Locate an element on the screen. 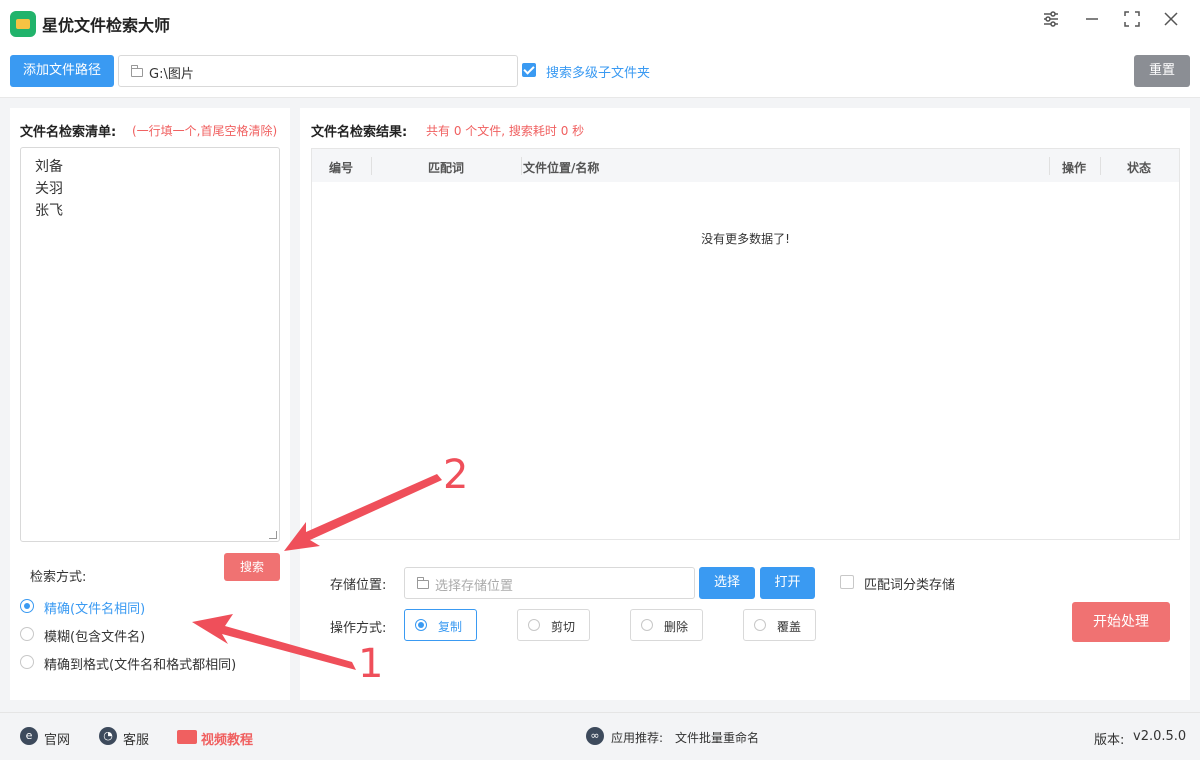 The image size is (1200, 760). annotation-number-2: 2 is located at coordinates (456, 475).